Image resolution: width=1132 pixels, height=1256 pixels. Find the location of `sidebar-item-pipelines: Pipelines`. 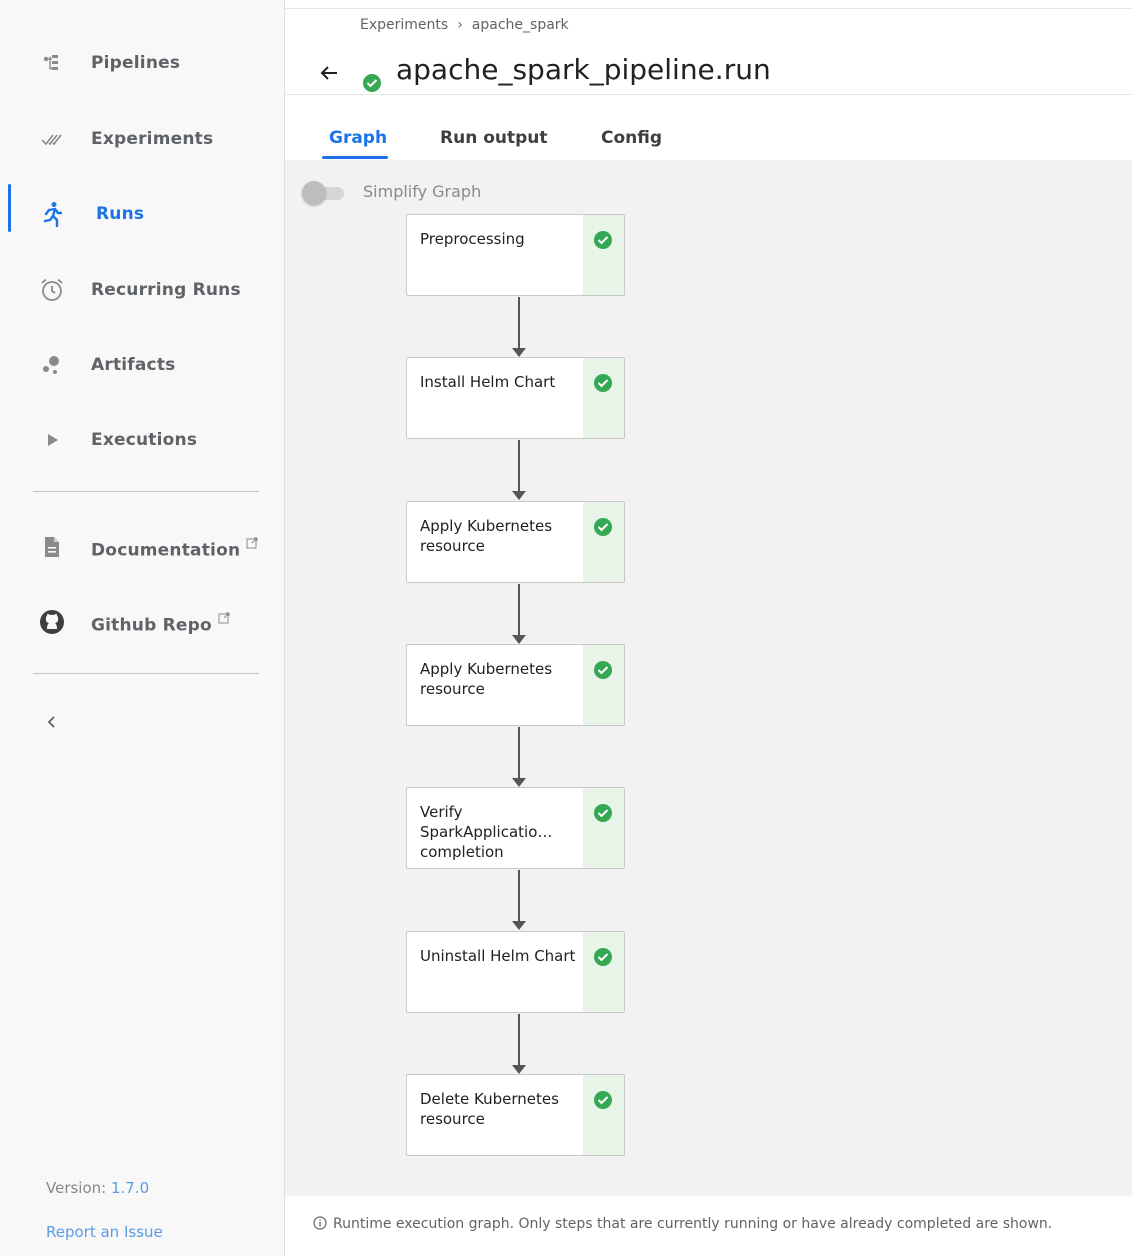

sidebar-item-pipelines: Pipelines is located at coordinates (142, 63).